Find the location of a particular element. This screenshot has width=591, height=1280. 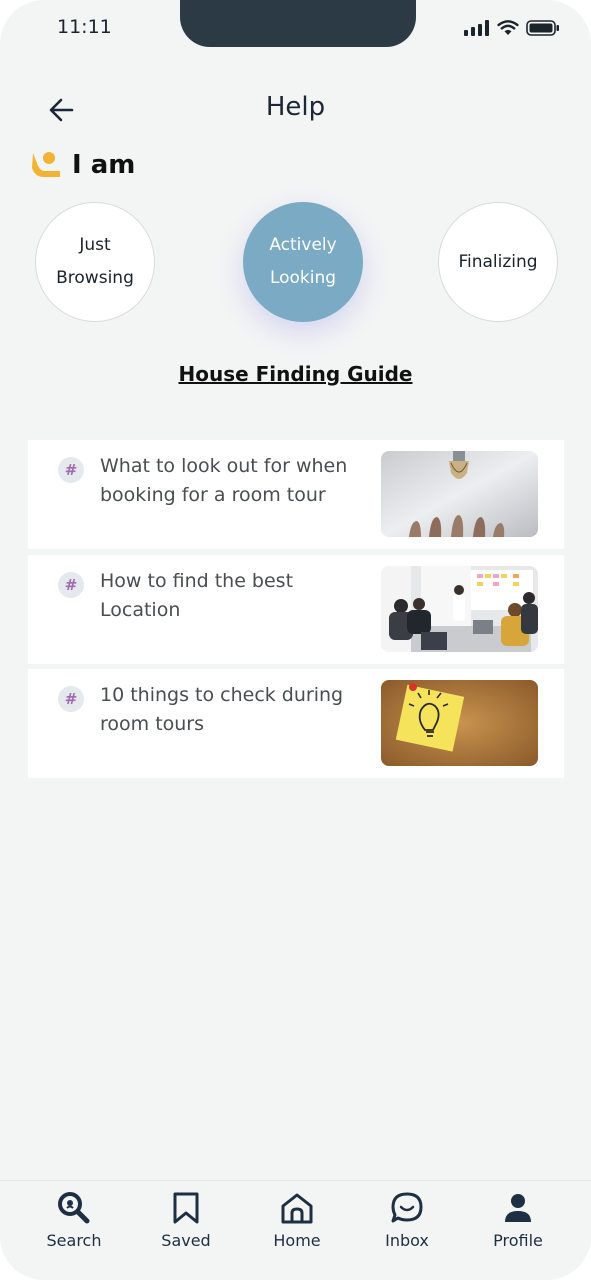

home-icon is located at coordinates (297, 1208).